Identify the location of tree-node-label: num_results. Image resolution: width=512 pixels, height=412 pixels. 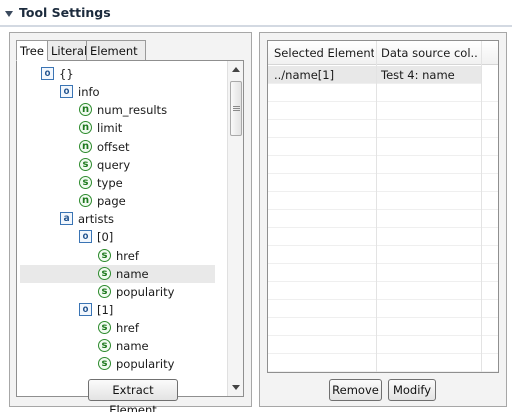
(132, 110).